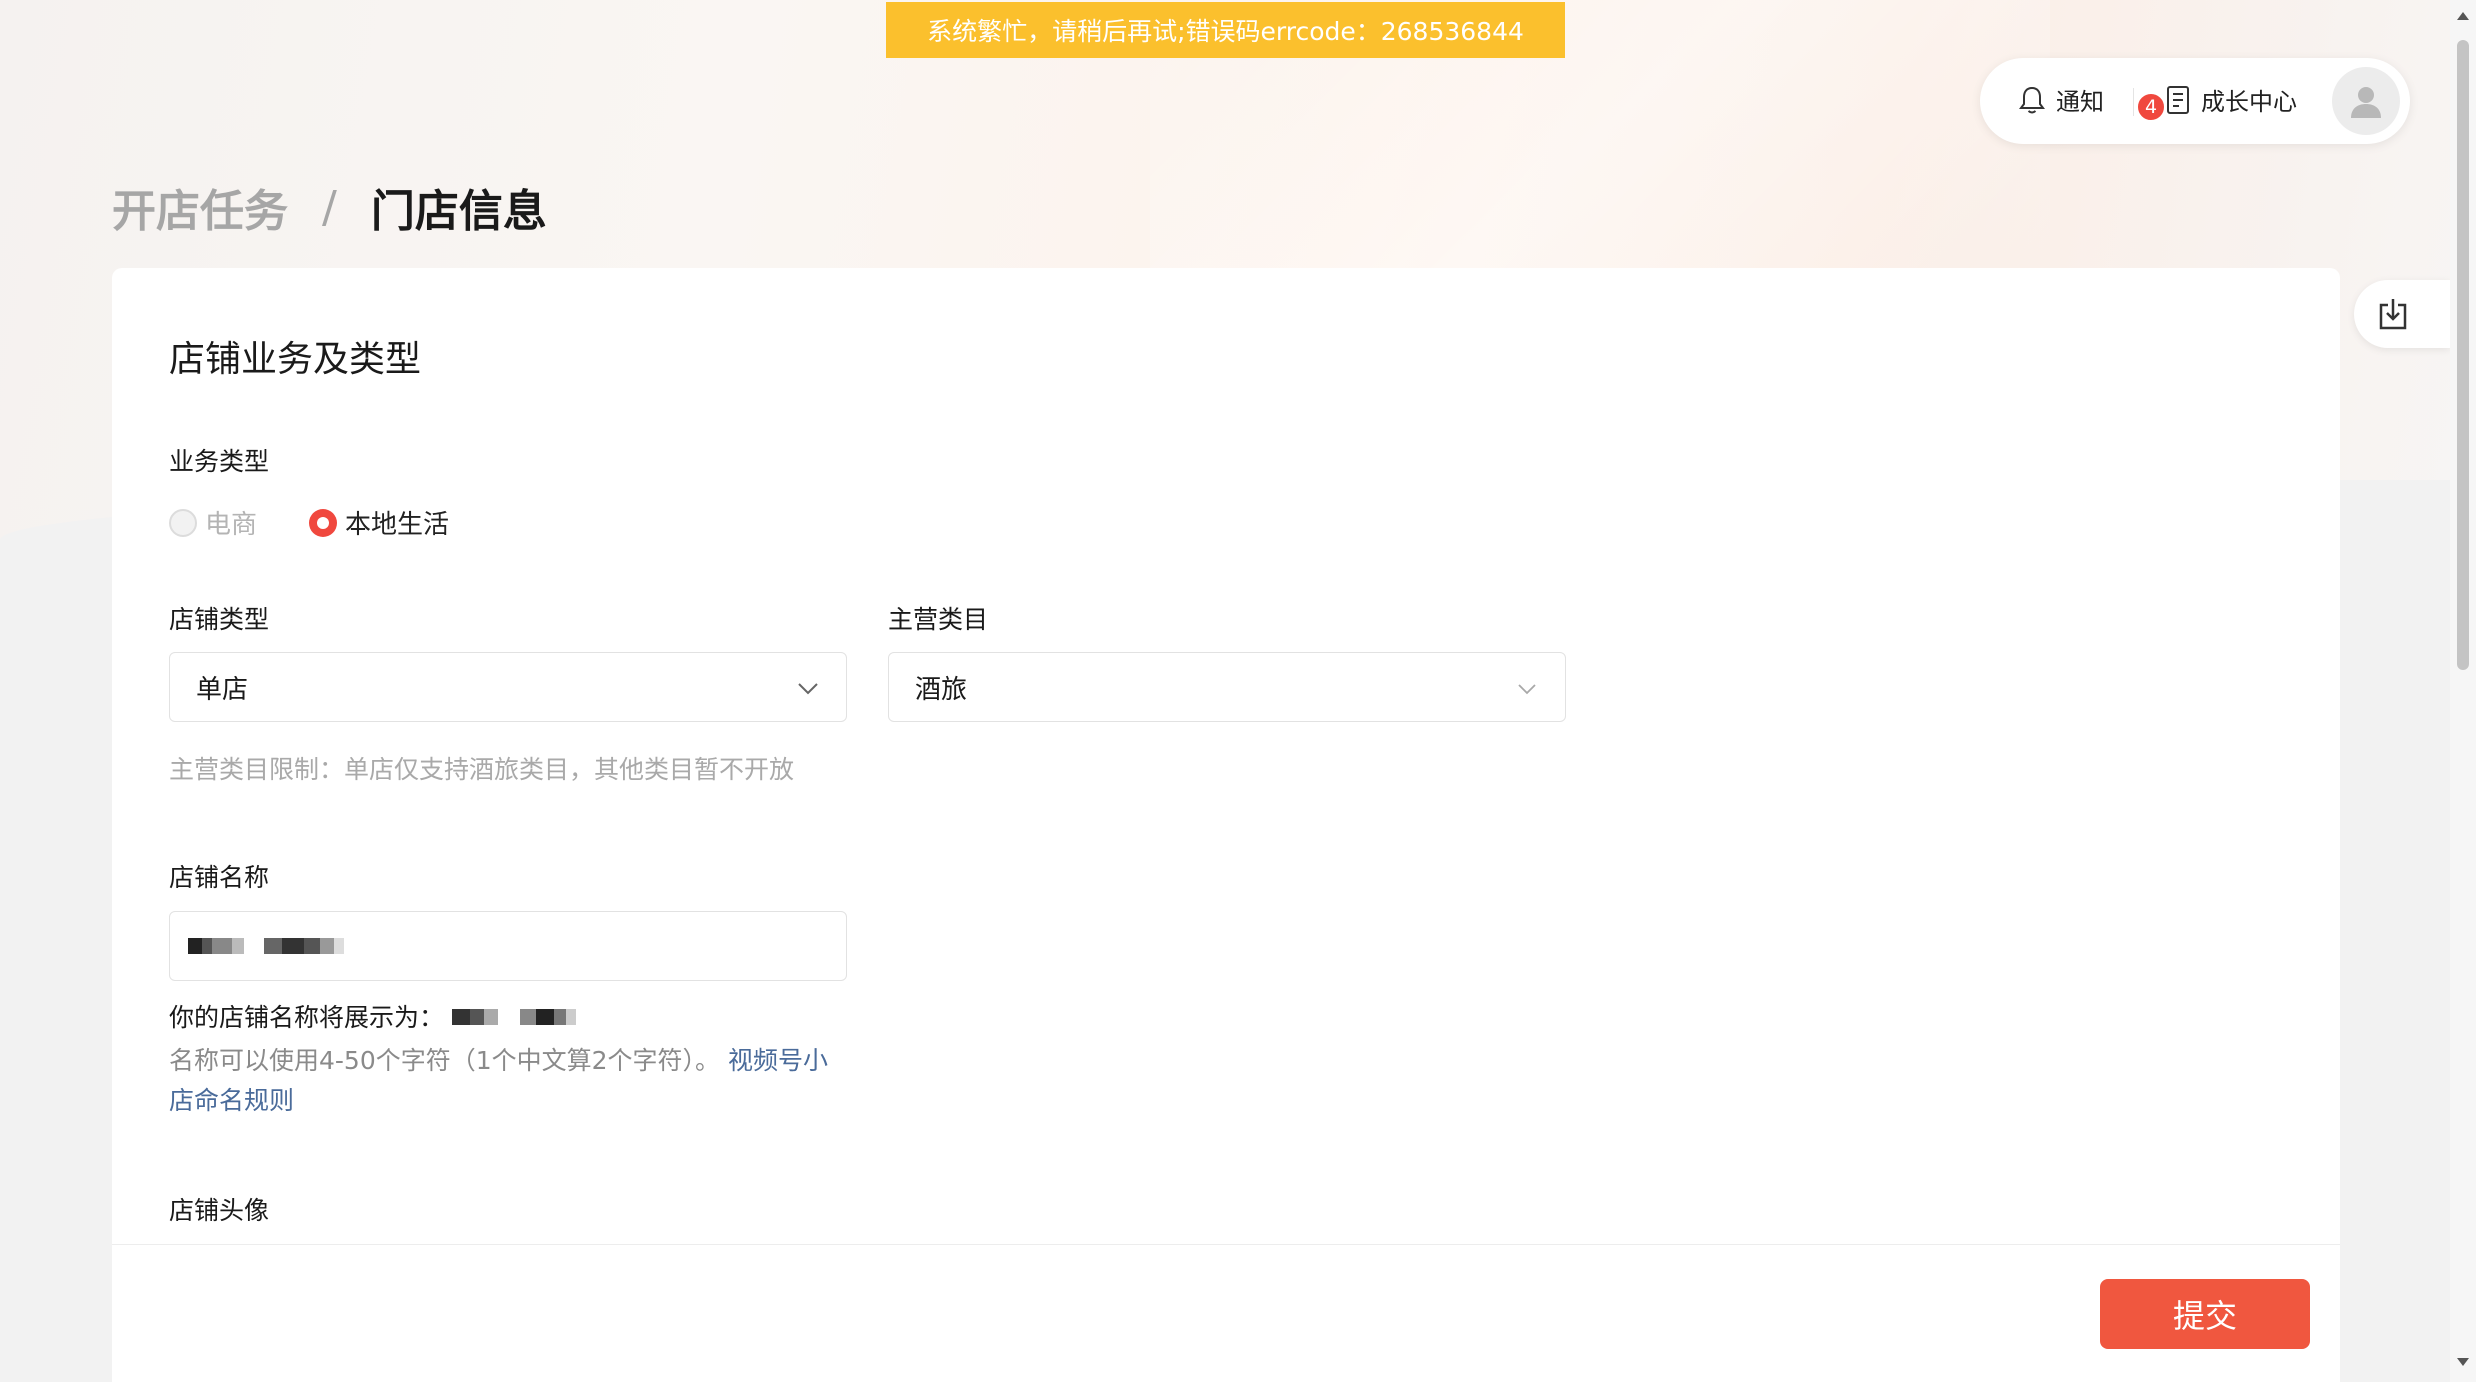 The width and height of the screenshot is (2476, 1382). What do you see at coordinates (219, 877) in the screenshot?
I see `shop-name-label: 店铺名称` at bounding box center [219, 877].